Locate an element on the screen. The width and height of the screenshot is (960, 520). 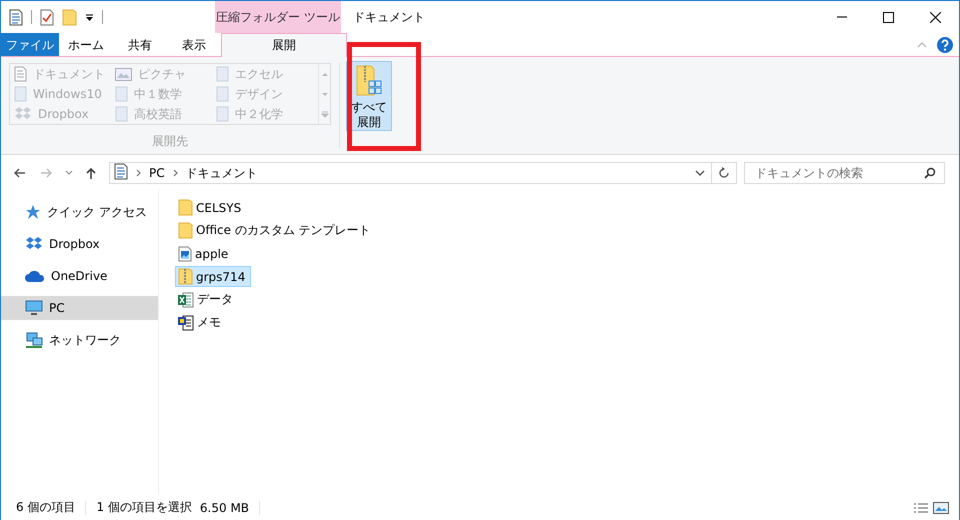
file-item: メモ is located at coordinates (201, 322).